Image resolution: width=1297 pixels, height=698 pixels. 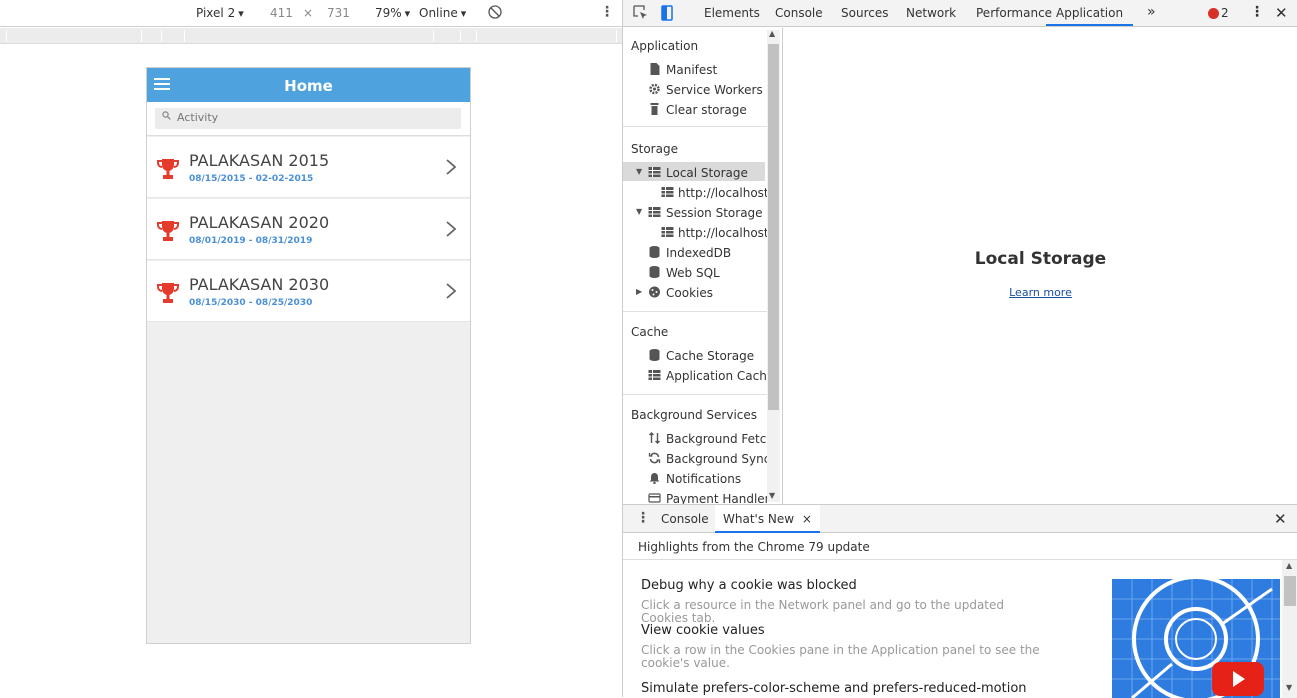 What do you see at coordinates (703, 630) in the screenshot?
I see `feature-title: View cookie values` at bounding box center [703, 630].